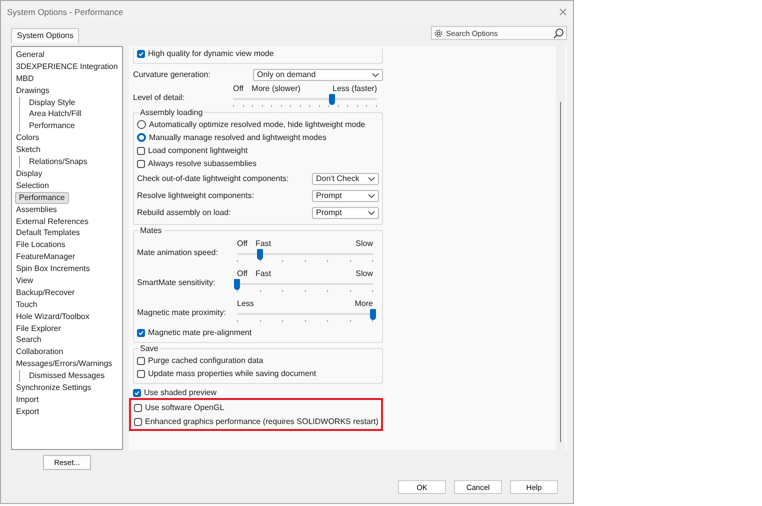  I want to click on tree-item: Selection, so click(32, 186).